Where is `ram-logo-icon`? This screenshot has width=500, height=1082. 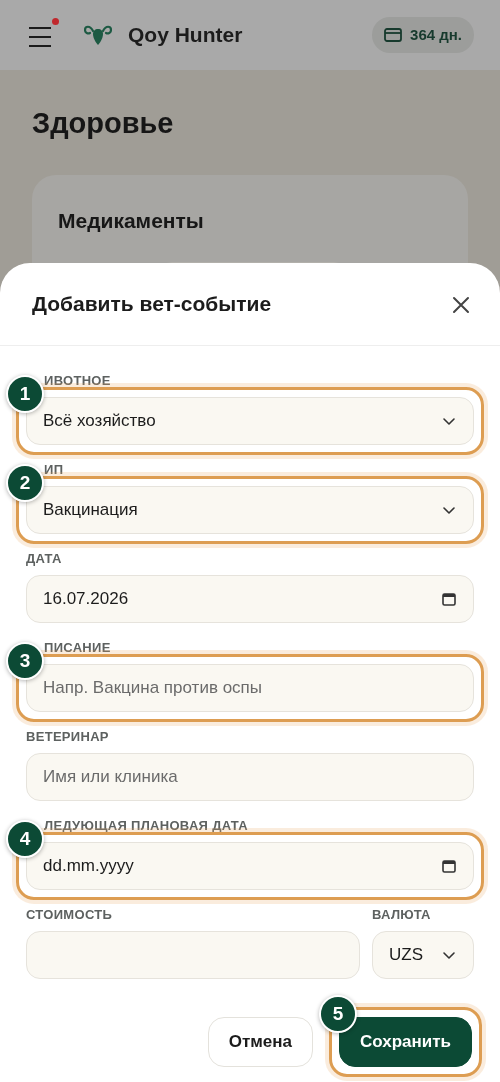 ram-logo-icon is located at coordinates (98, 35).